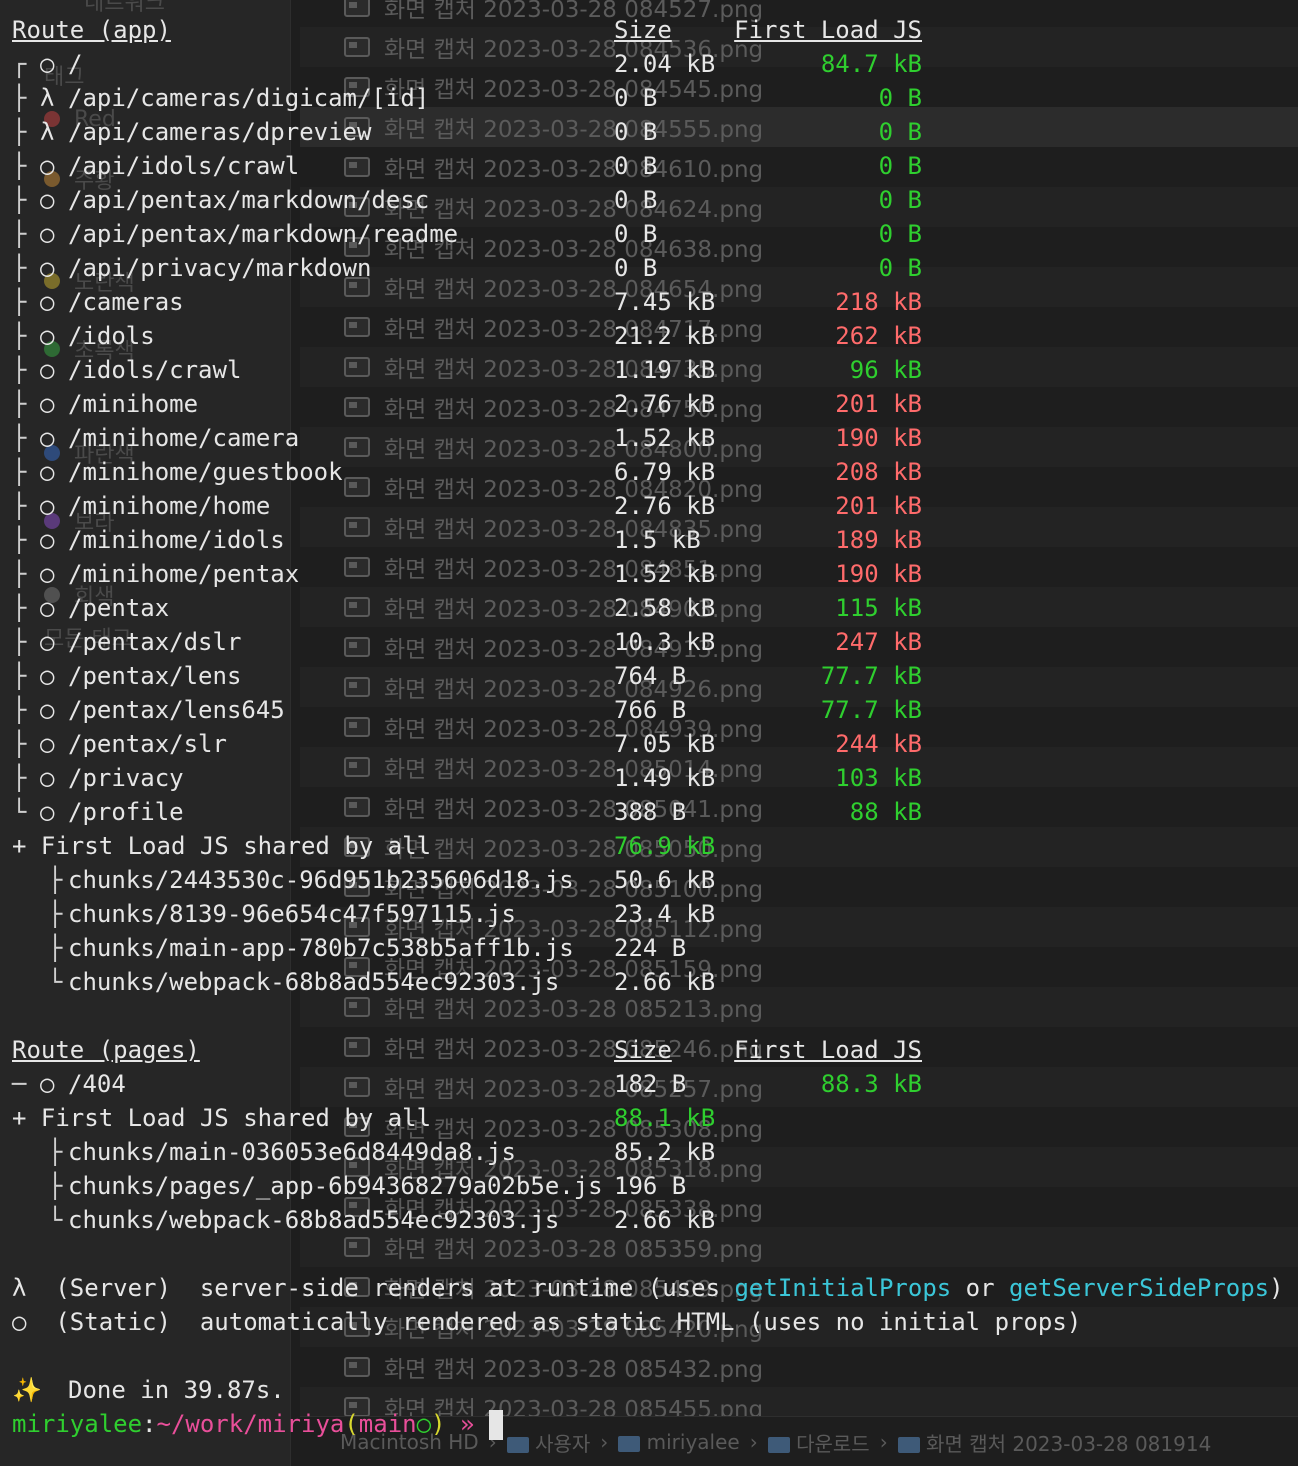  I want to click on route-size: 10.3 kB, so click(665, 642).